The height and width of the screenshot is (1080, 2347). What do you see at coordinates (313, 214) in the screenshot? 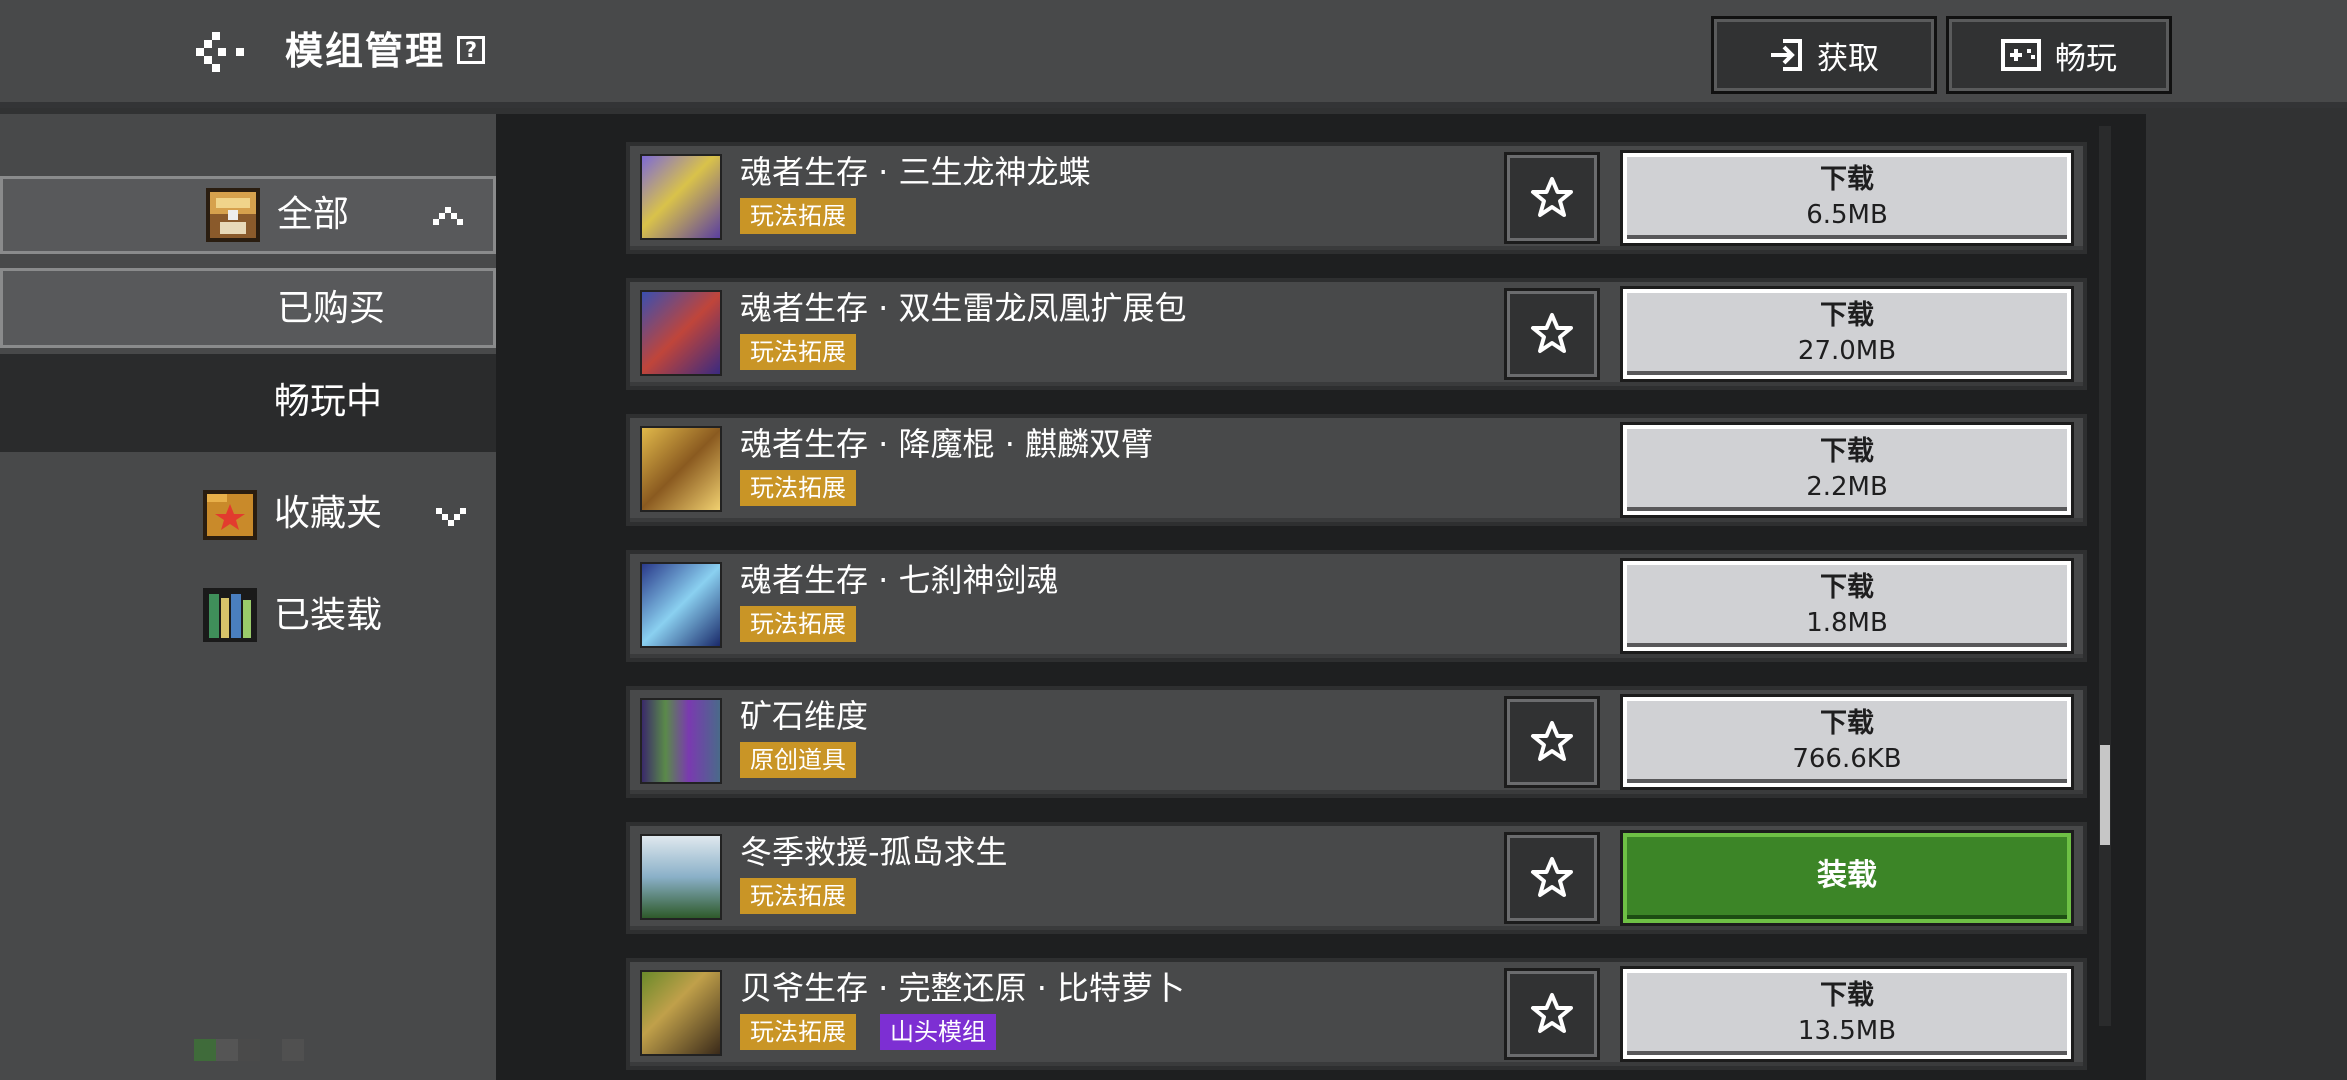
I see `sidebar-item-label: 全部` at bounding box center [313, 214].